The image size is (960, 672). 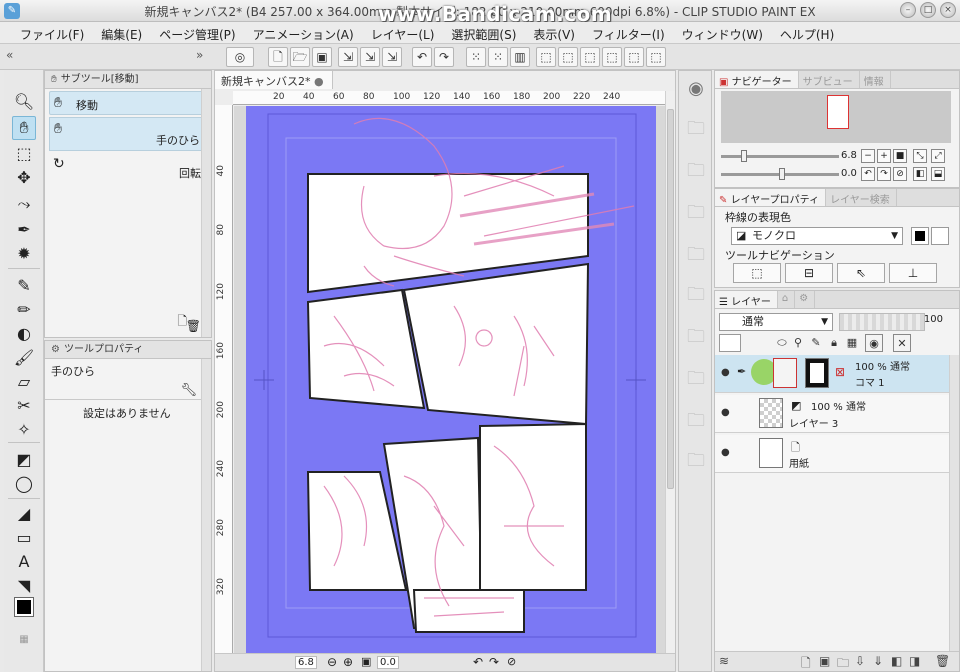 What do you see at coordinates (24, 460) in the screenshot?
I see `gradient-tool-icon: ◩` at bounding box center [24, 460].